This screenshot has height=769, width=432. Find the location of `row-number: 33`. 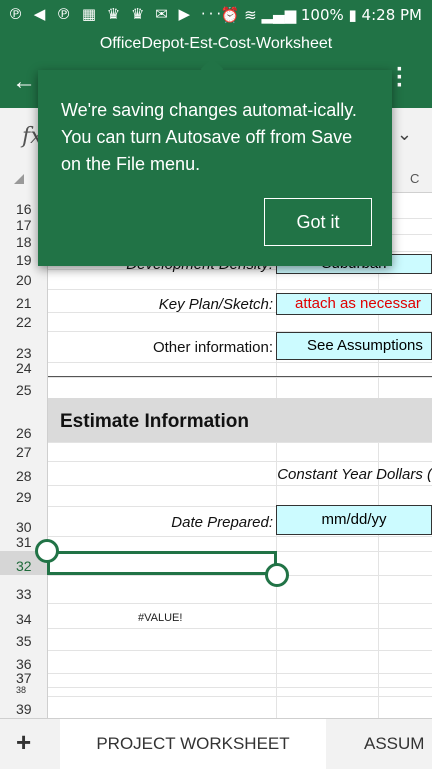

row-number: 33 is located at coordinates (24, 594).